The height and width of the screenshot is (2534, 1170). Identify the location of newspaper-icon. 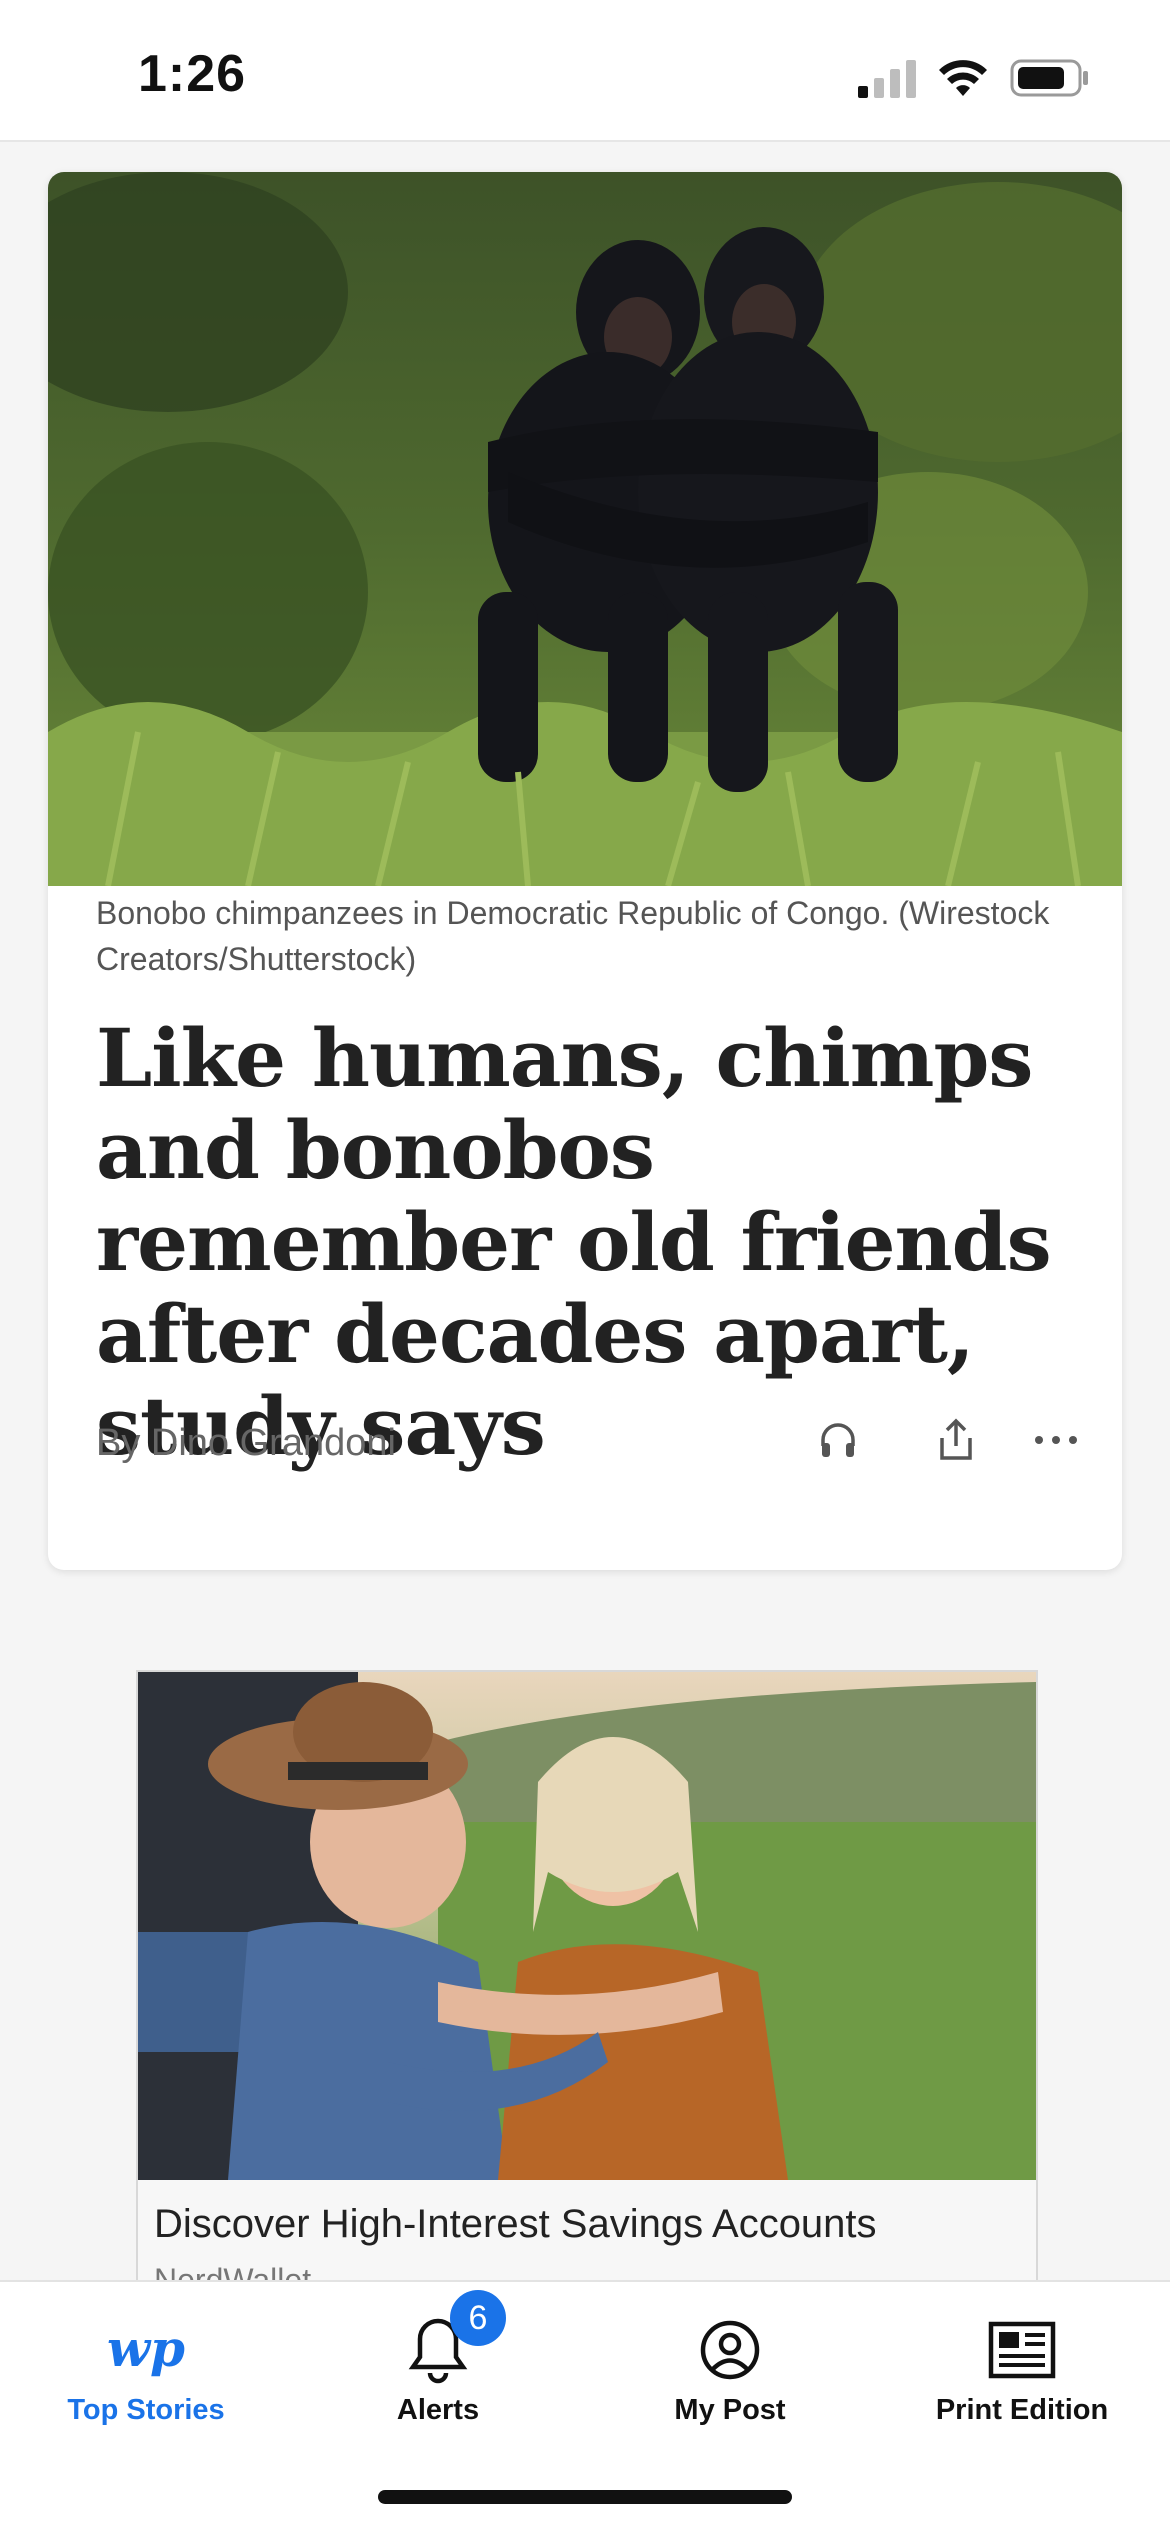
(1022, 2350).